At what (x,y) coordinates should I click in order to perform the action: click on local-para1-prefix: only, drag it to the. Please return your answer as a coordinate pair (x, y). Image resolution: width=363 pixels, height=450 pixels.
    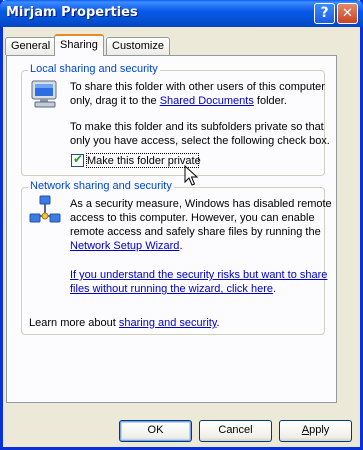
    Looking at the image, I should click on (115, 101).